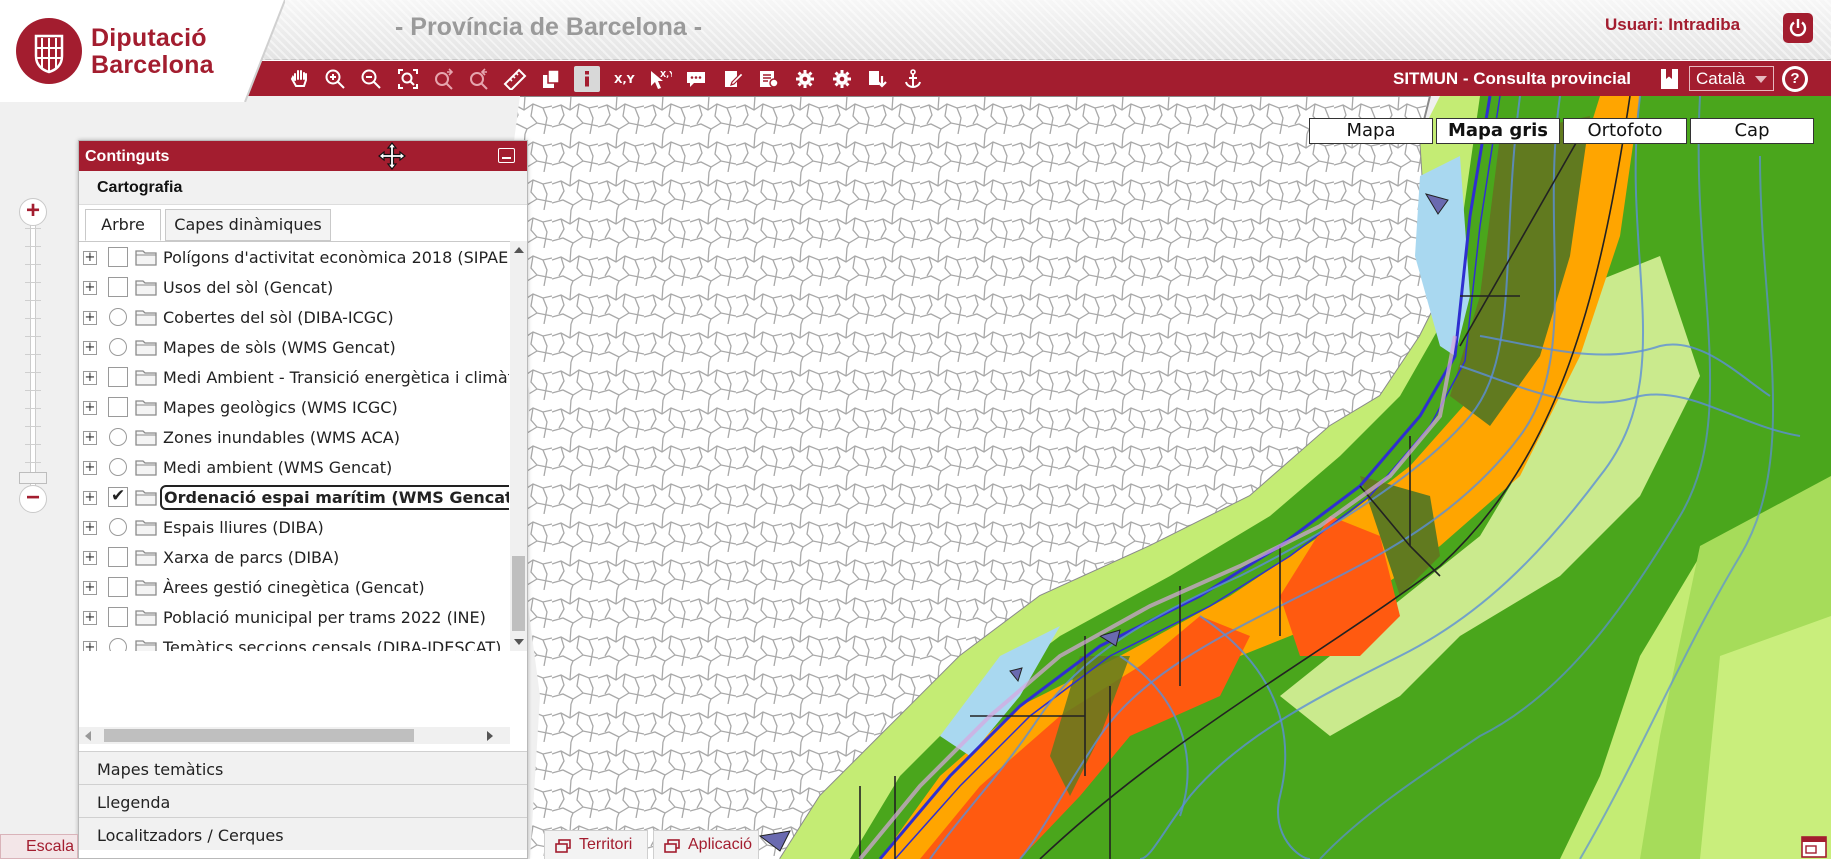 This screenshot has height=859, width=1831. I want to click on basemap-mapa-button: Mapa, so click(1371, 131).